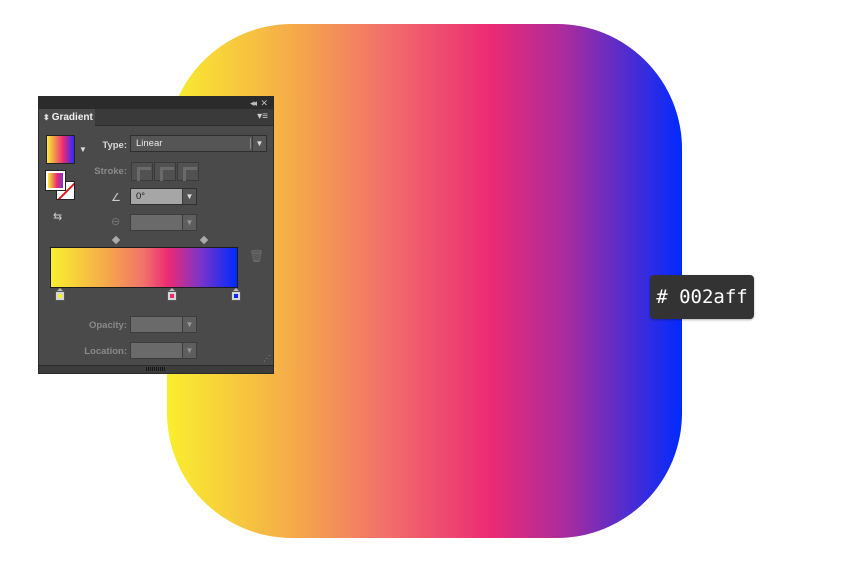 The image size is (850, 567). I want to click on color-tooltip: # 002aff, so click(702, 297).